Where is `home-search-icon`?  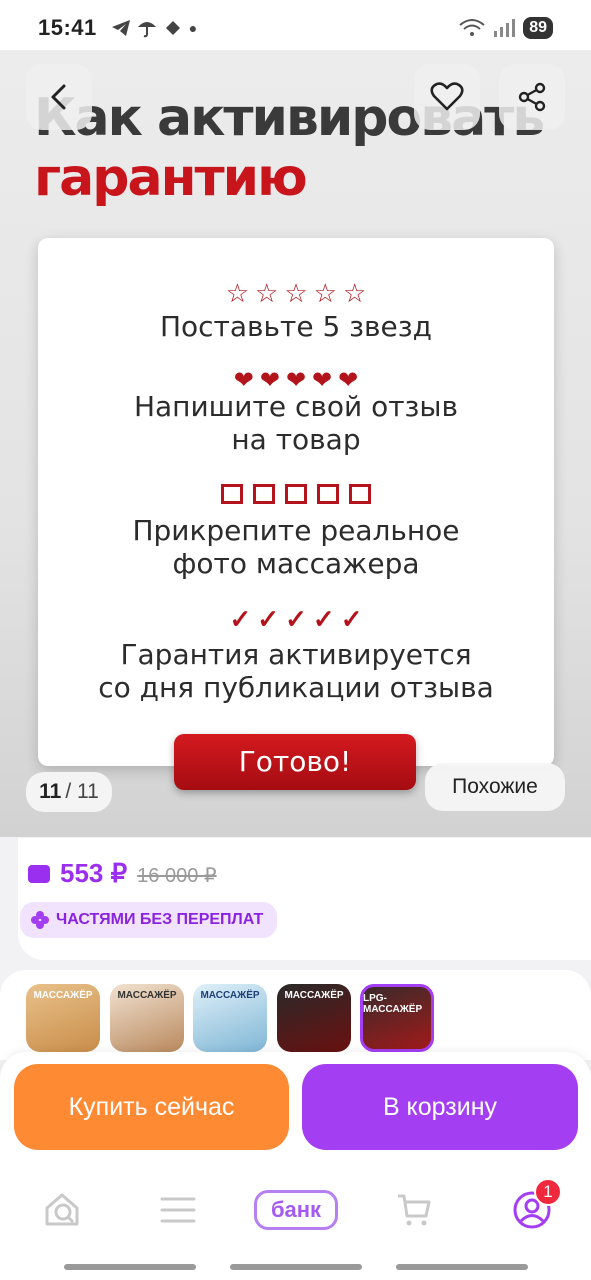 home-search-icon is located at coordinates (62, 1209).